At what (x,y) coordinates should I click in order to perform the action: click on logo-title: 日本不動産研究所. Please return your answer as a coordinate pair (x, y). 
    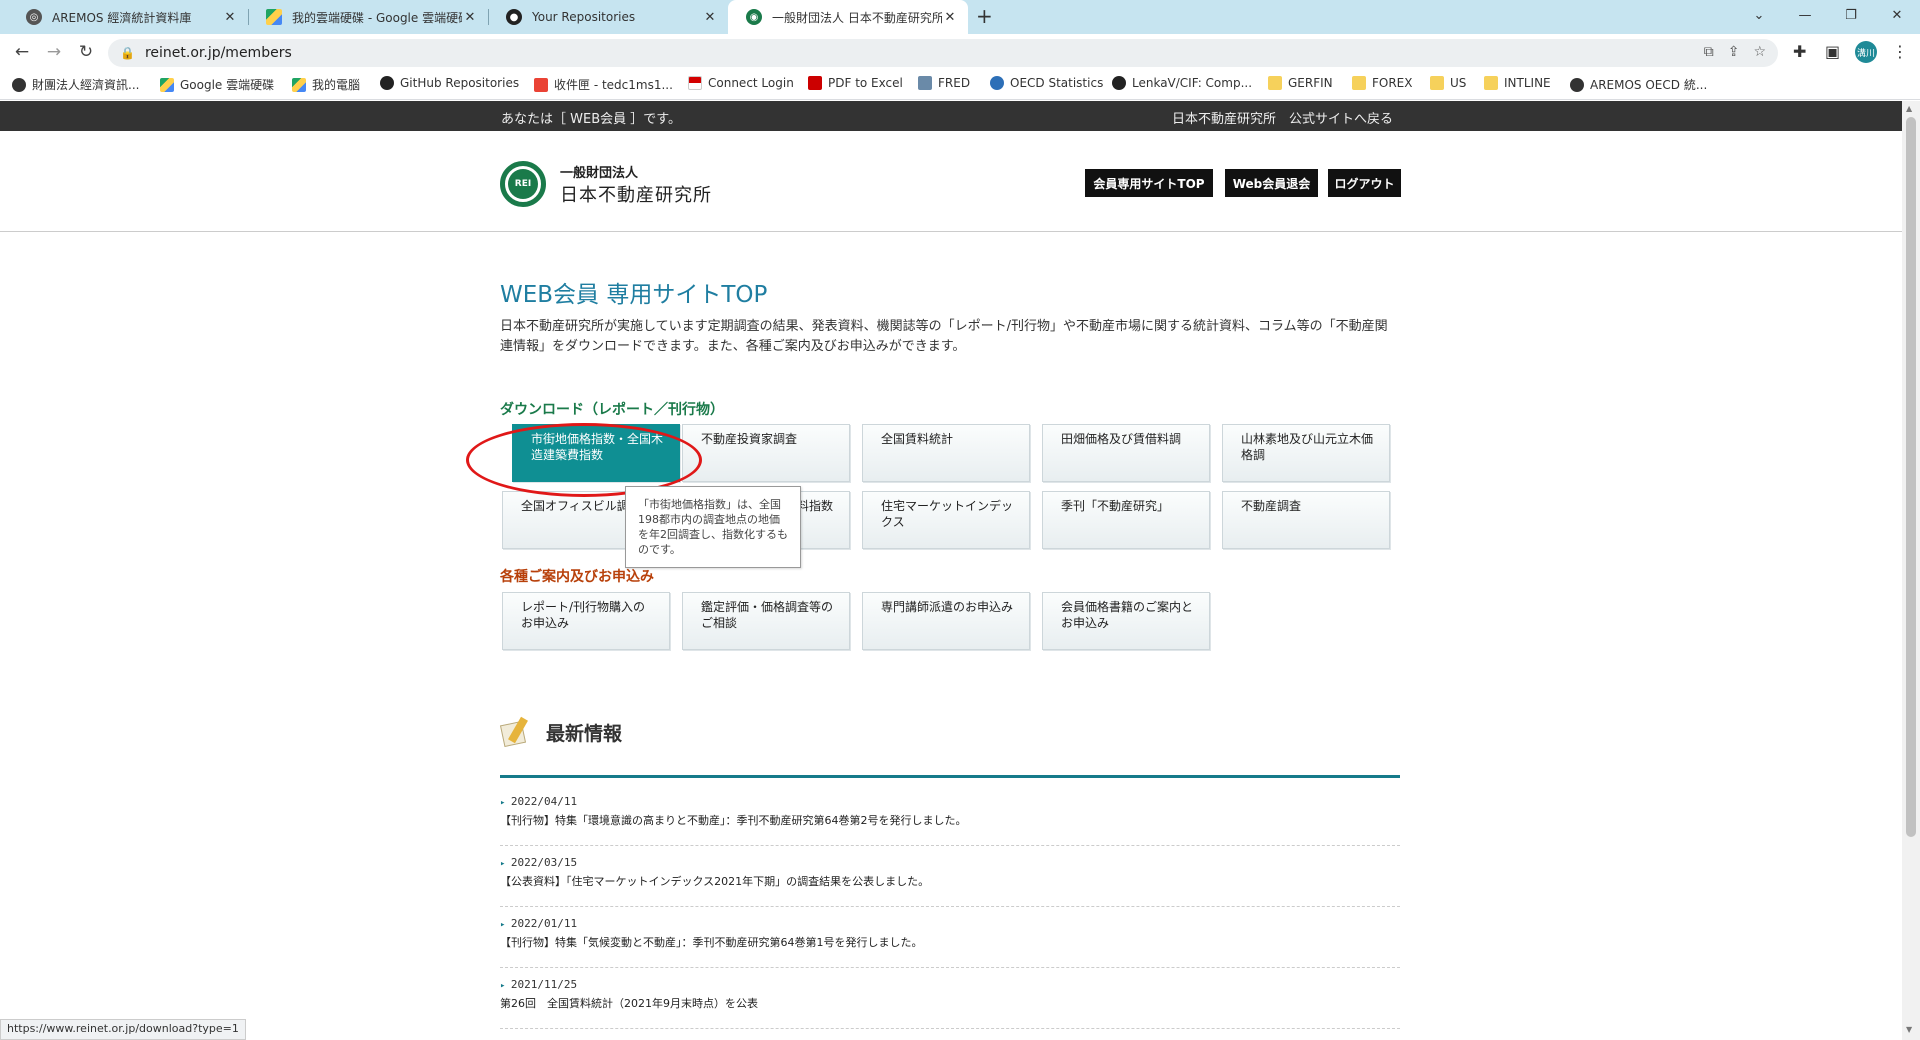
    Looking at the image, I should click on (636, 195).